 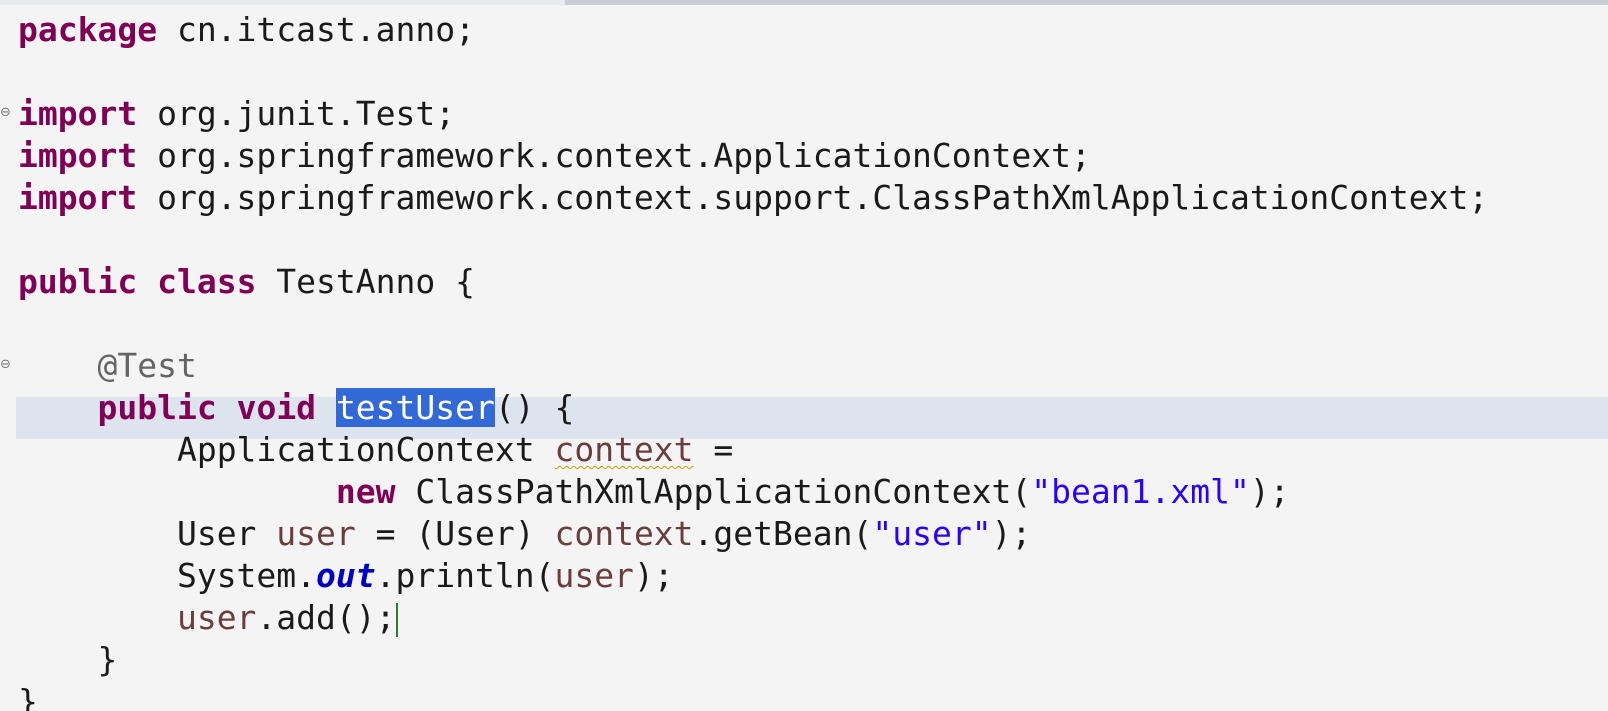 What do you see at coordinates (396, 619) in the screenshot?
I see `text-caret` at bounding box center [396, 619].